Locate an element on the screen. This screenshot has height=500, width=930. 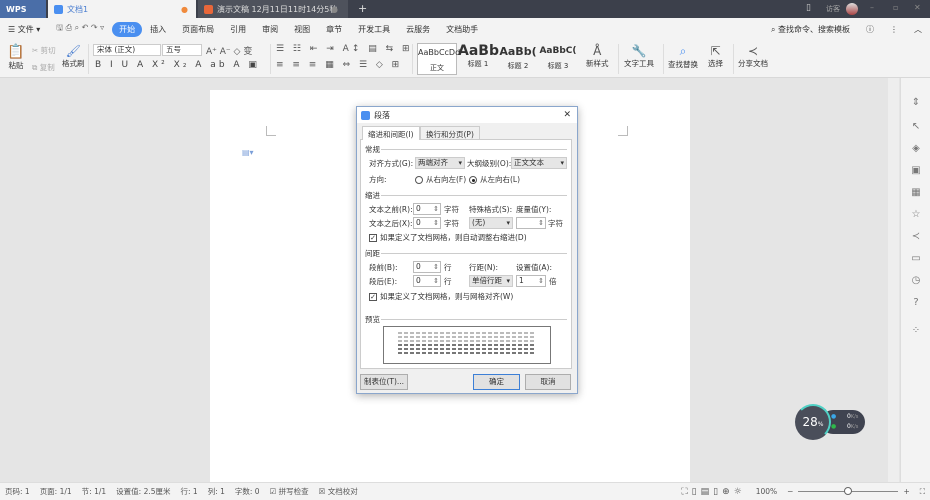
special-select: (无) is located at coordinates (491, 223).